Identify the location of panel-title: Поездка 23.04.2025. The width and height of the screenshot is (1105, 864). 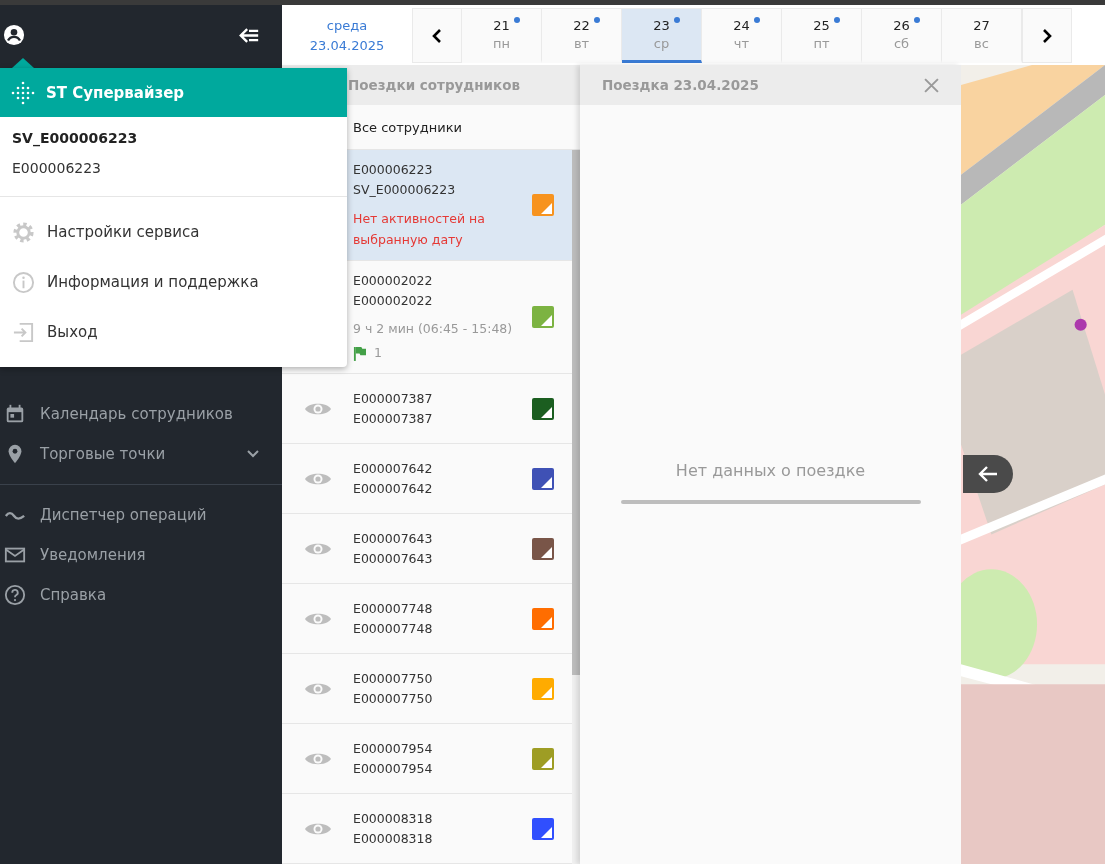
(680, 85).